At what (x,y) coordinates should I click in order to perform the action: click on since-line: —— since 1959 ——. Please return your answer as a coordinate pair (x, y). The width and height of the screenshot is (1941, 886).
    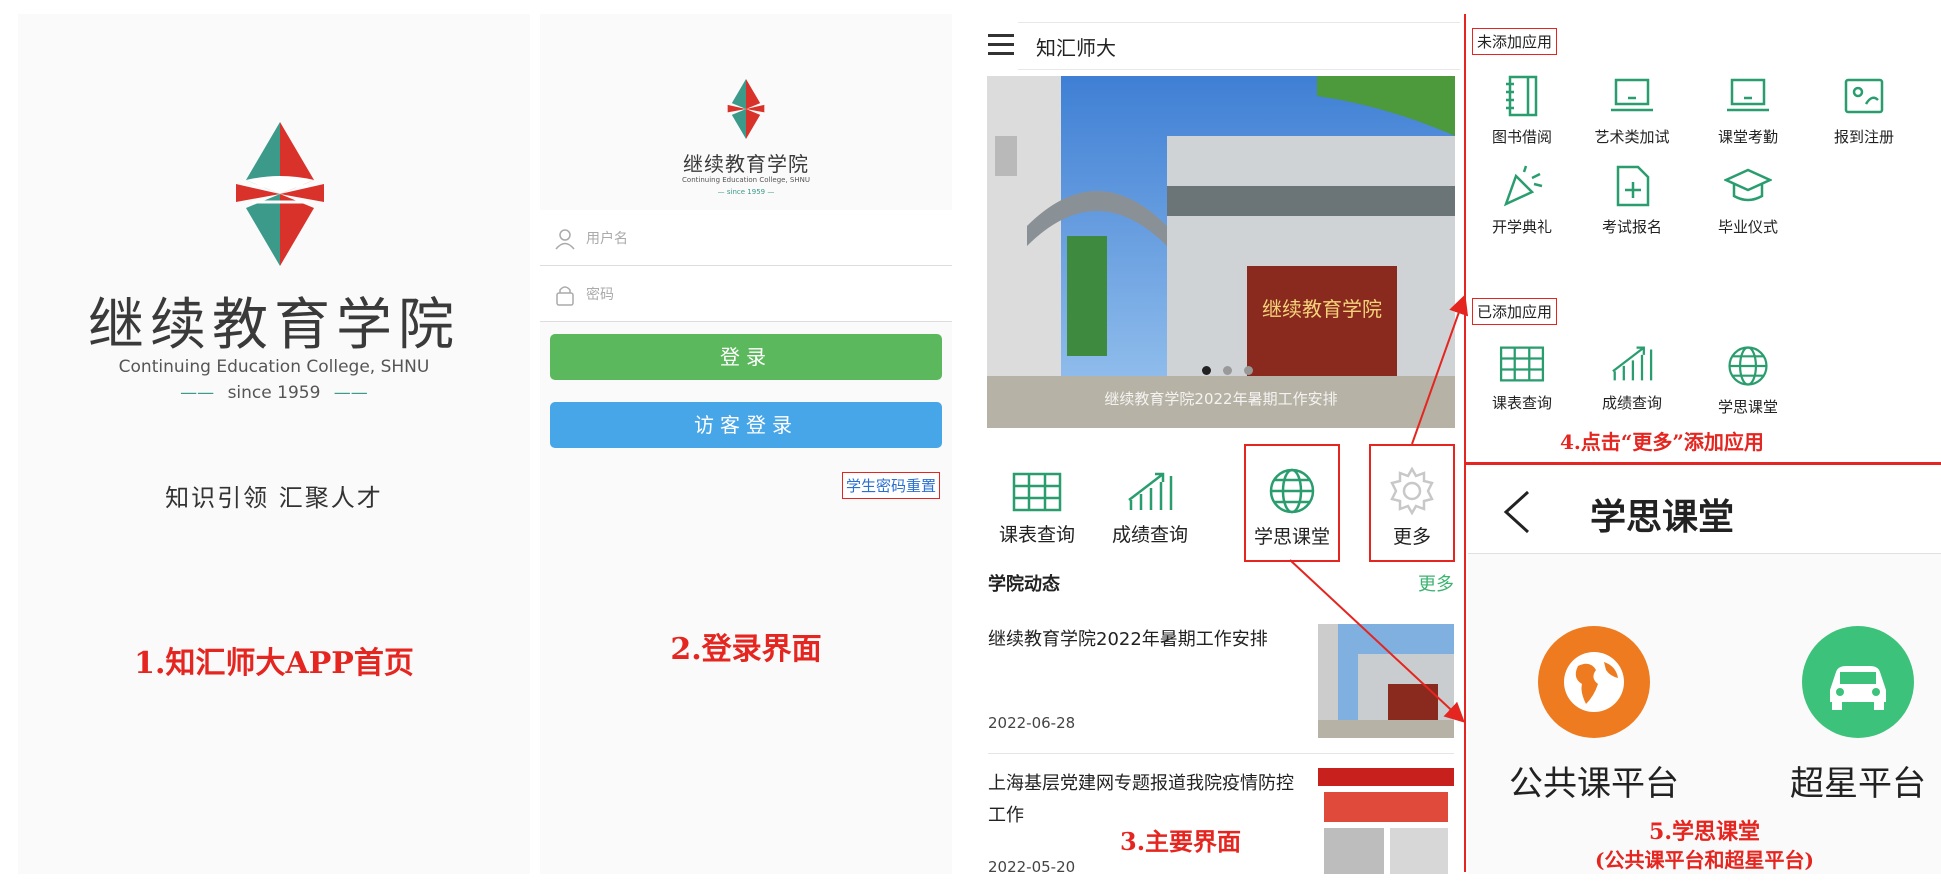
    Looking at the image, I should click on (274, 393).